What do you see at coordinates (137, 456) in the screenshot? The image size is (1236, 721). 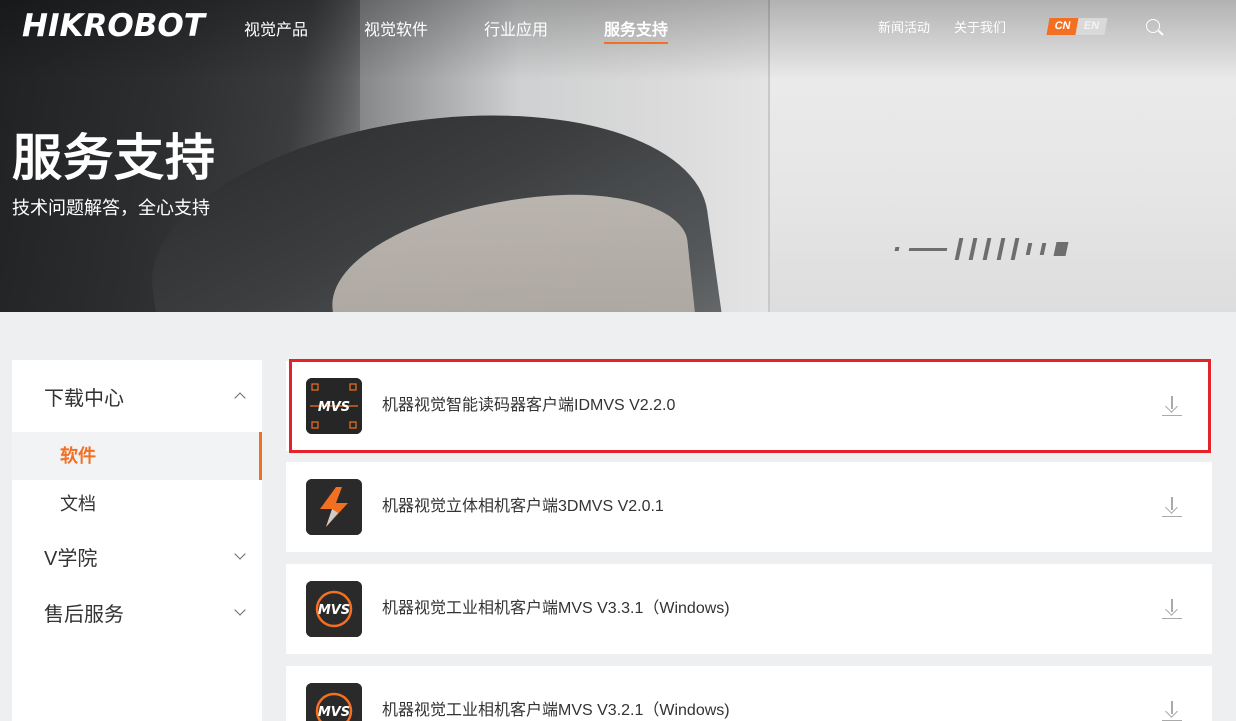 I see `sidebar-item-software: 软件` at bounding box center [137, 456].